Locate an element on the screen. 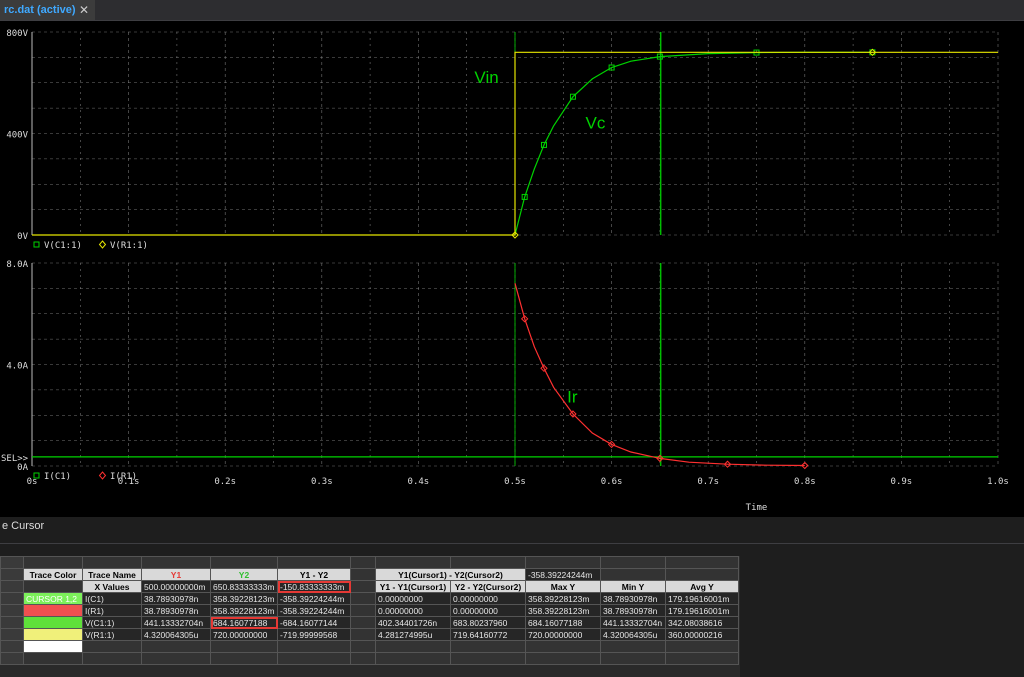 This screenshot has height=677, width=1024. close-icon: ✕ is located at coordinates (84, 10).